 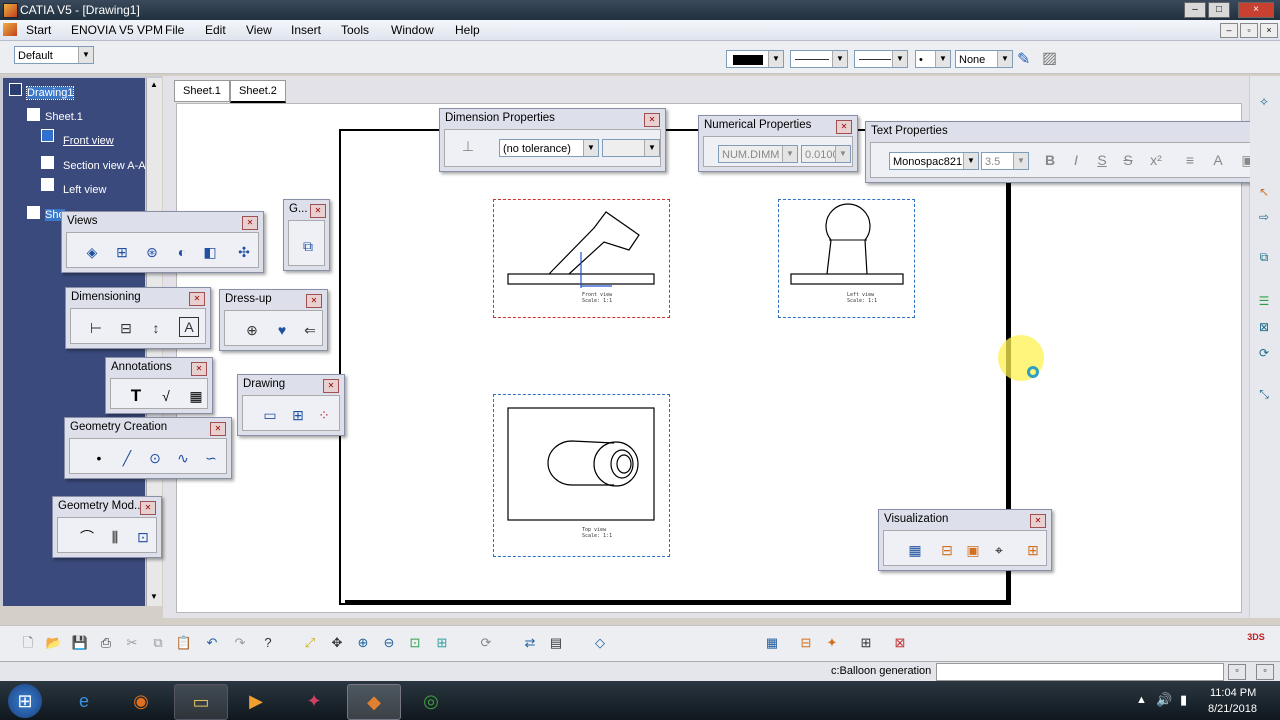 I want to click on maximize-button: □, so click(x=1219, y=10).